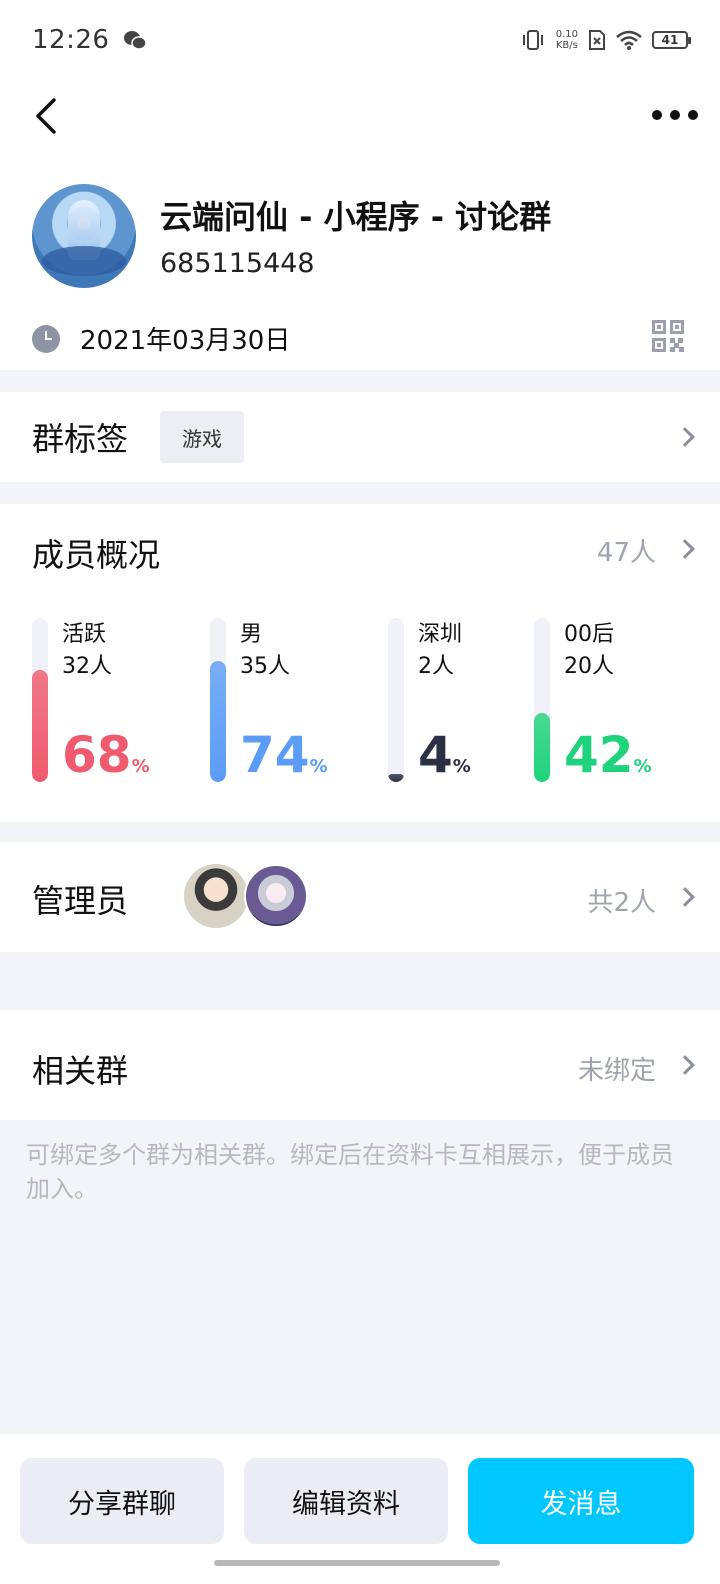  Describe the element at coordinates (356, 217) in the screenshot. I see `group-name: 云端问仙 - 小程序 - 讨论群` at that location.